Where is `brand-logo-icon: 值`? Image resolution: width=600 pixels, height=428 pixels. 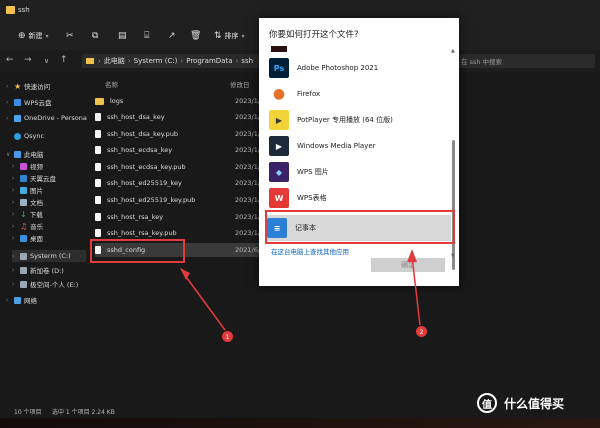 brand-logo-icon: 值 is located at coordinates (487, 403).